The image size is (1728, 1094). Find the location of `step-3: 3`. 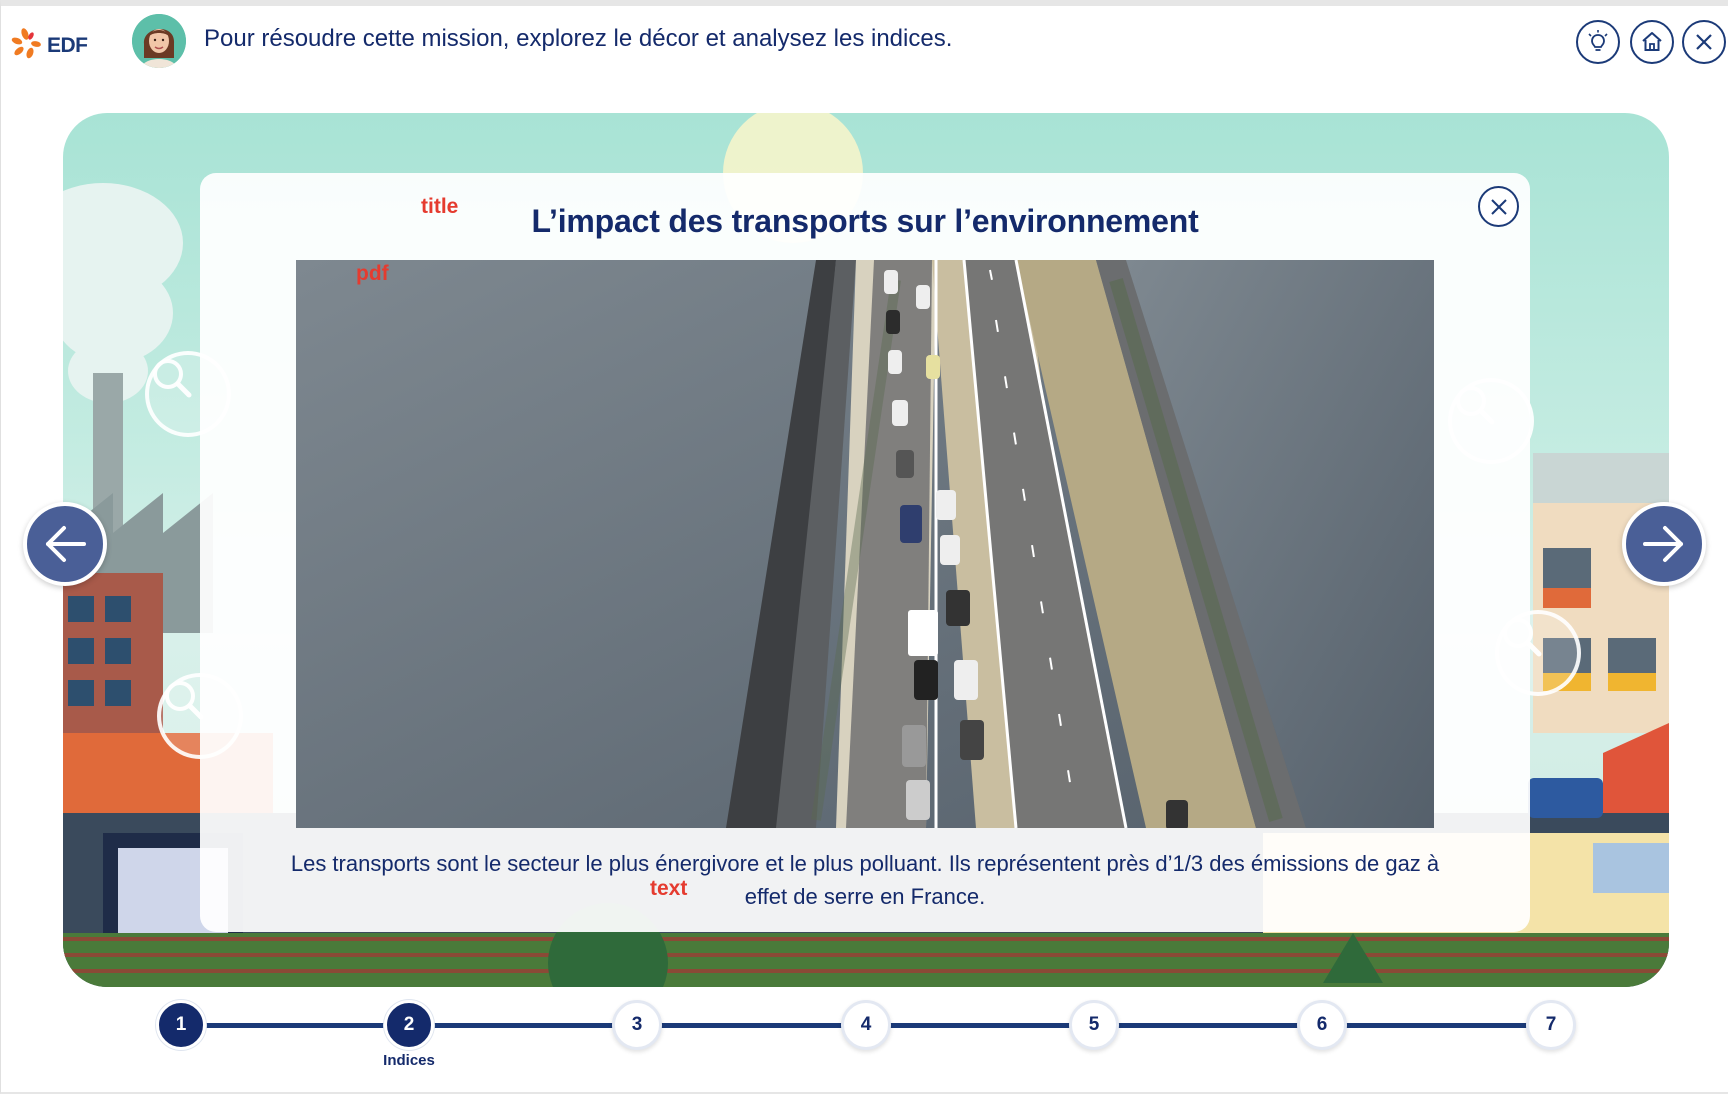

step-3: 3 is located at coordinates (637, 1025).